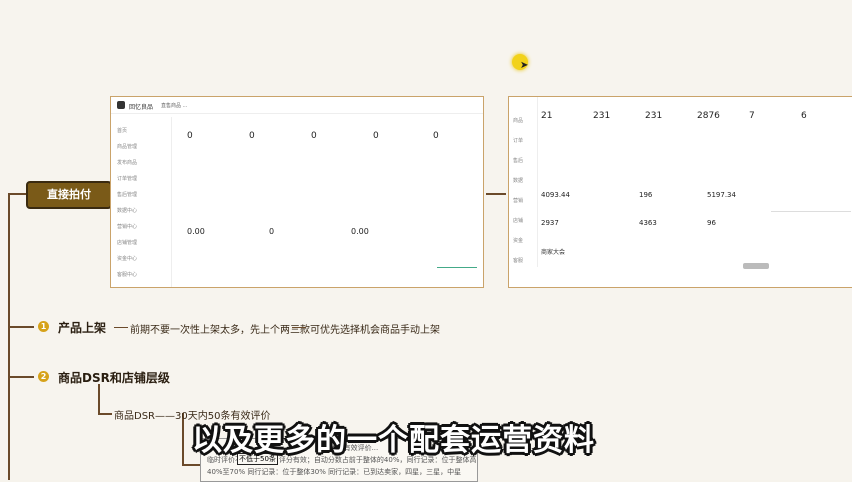 Image resolution: width=852 pixels, height=482 pixels. What do you see at coordinates (518, 220) in the screenshot?
I see `sidebar-item: 店铺` at bounding box center [518, 220].